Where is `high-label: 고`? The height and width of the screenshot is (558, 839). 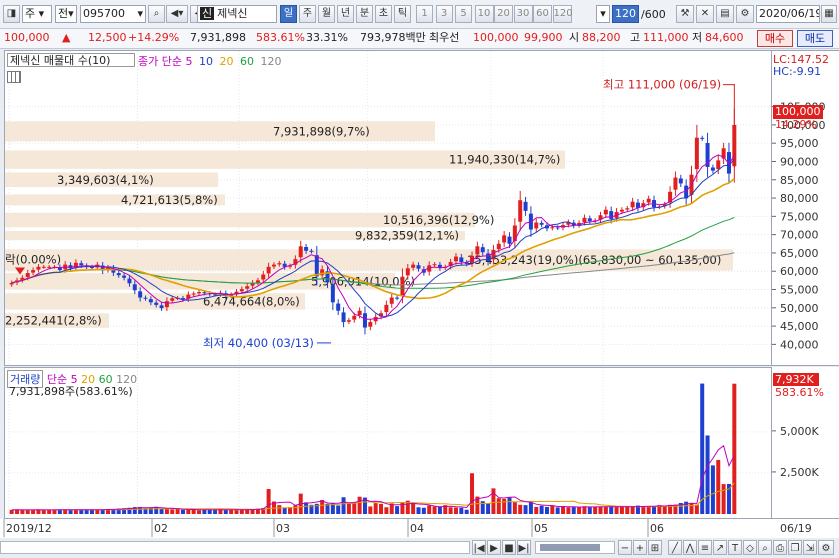 high-label: 고 is located at coordinates (635, 37).